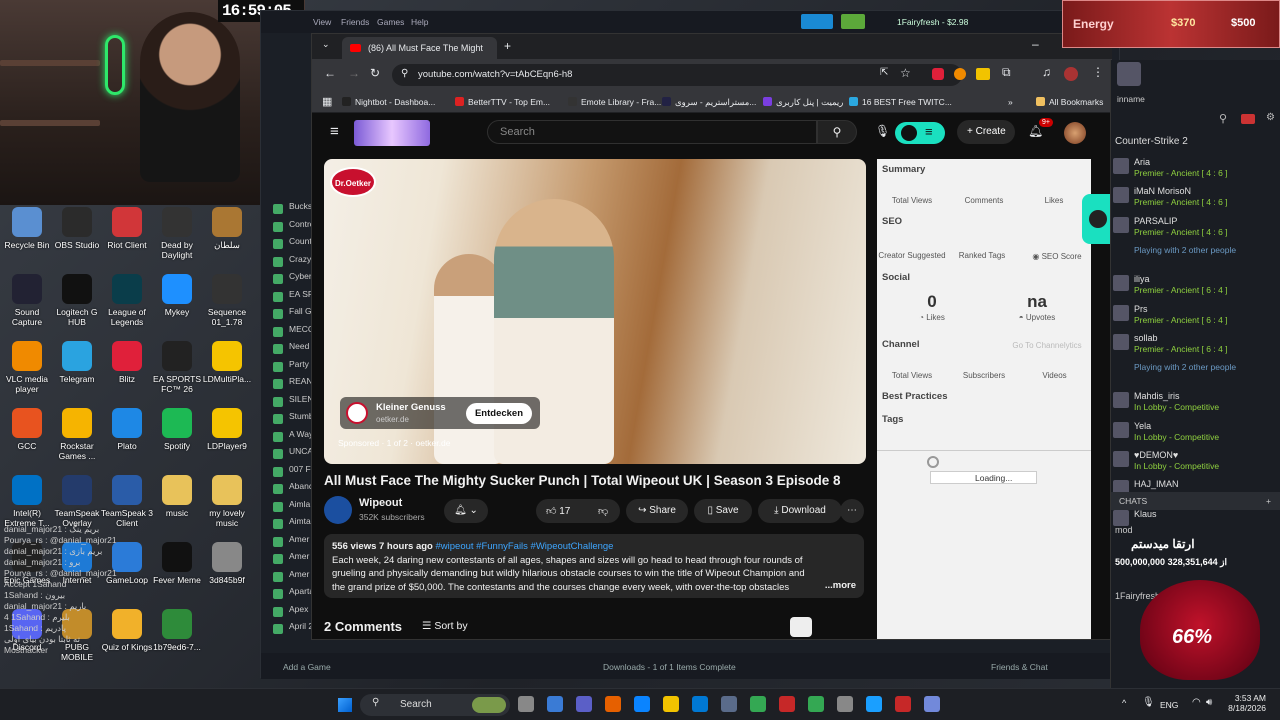  Describe the element at coordinates (1195, 199) in the screenshot. I see `friend-row: iMaN MorisoN Premier - Ancient [ 4 : 6 ]` at that location.